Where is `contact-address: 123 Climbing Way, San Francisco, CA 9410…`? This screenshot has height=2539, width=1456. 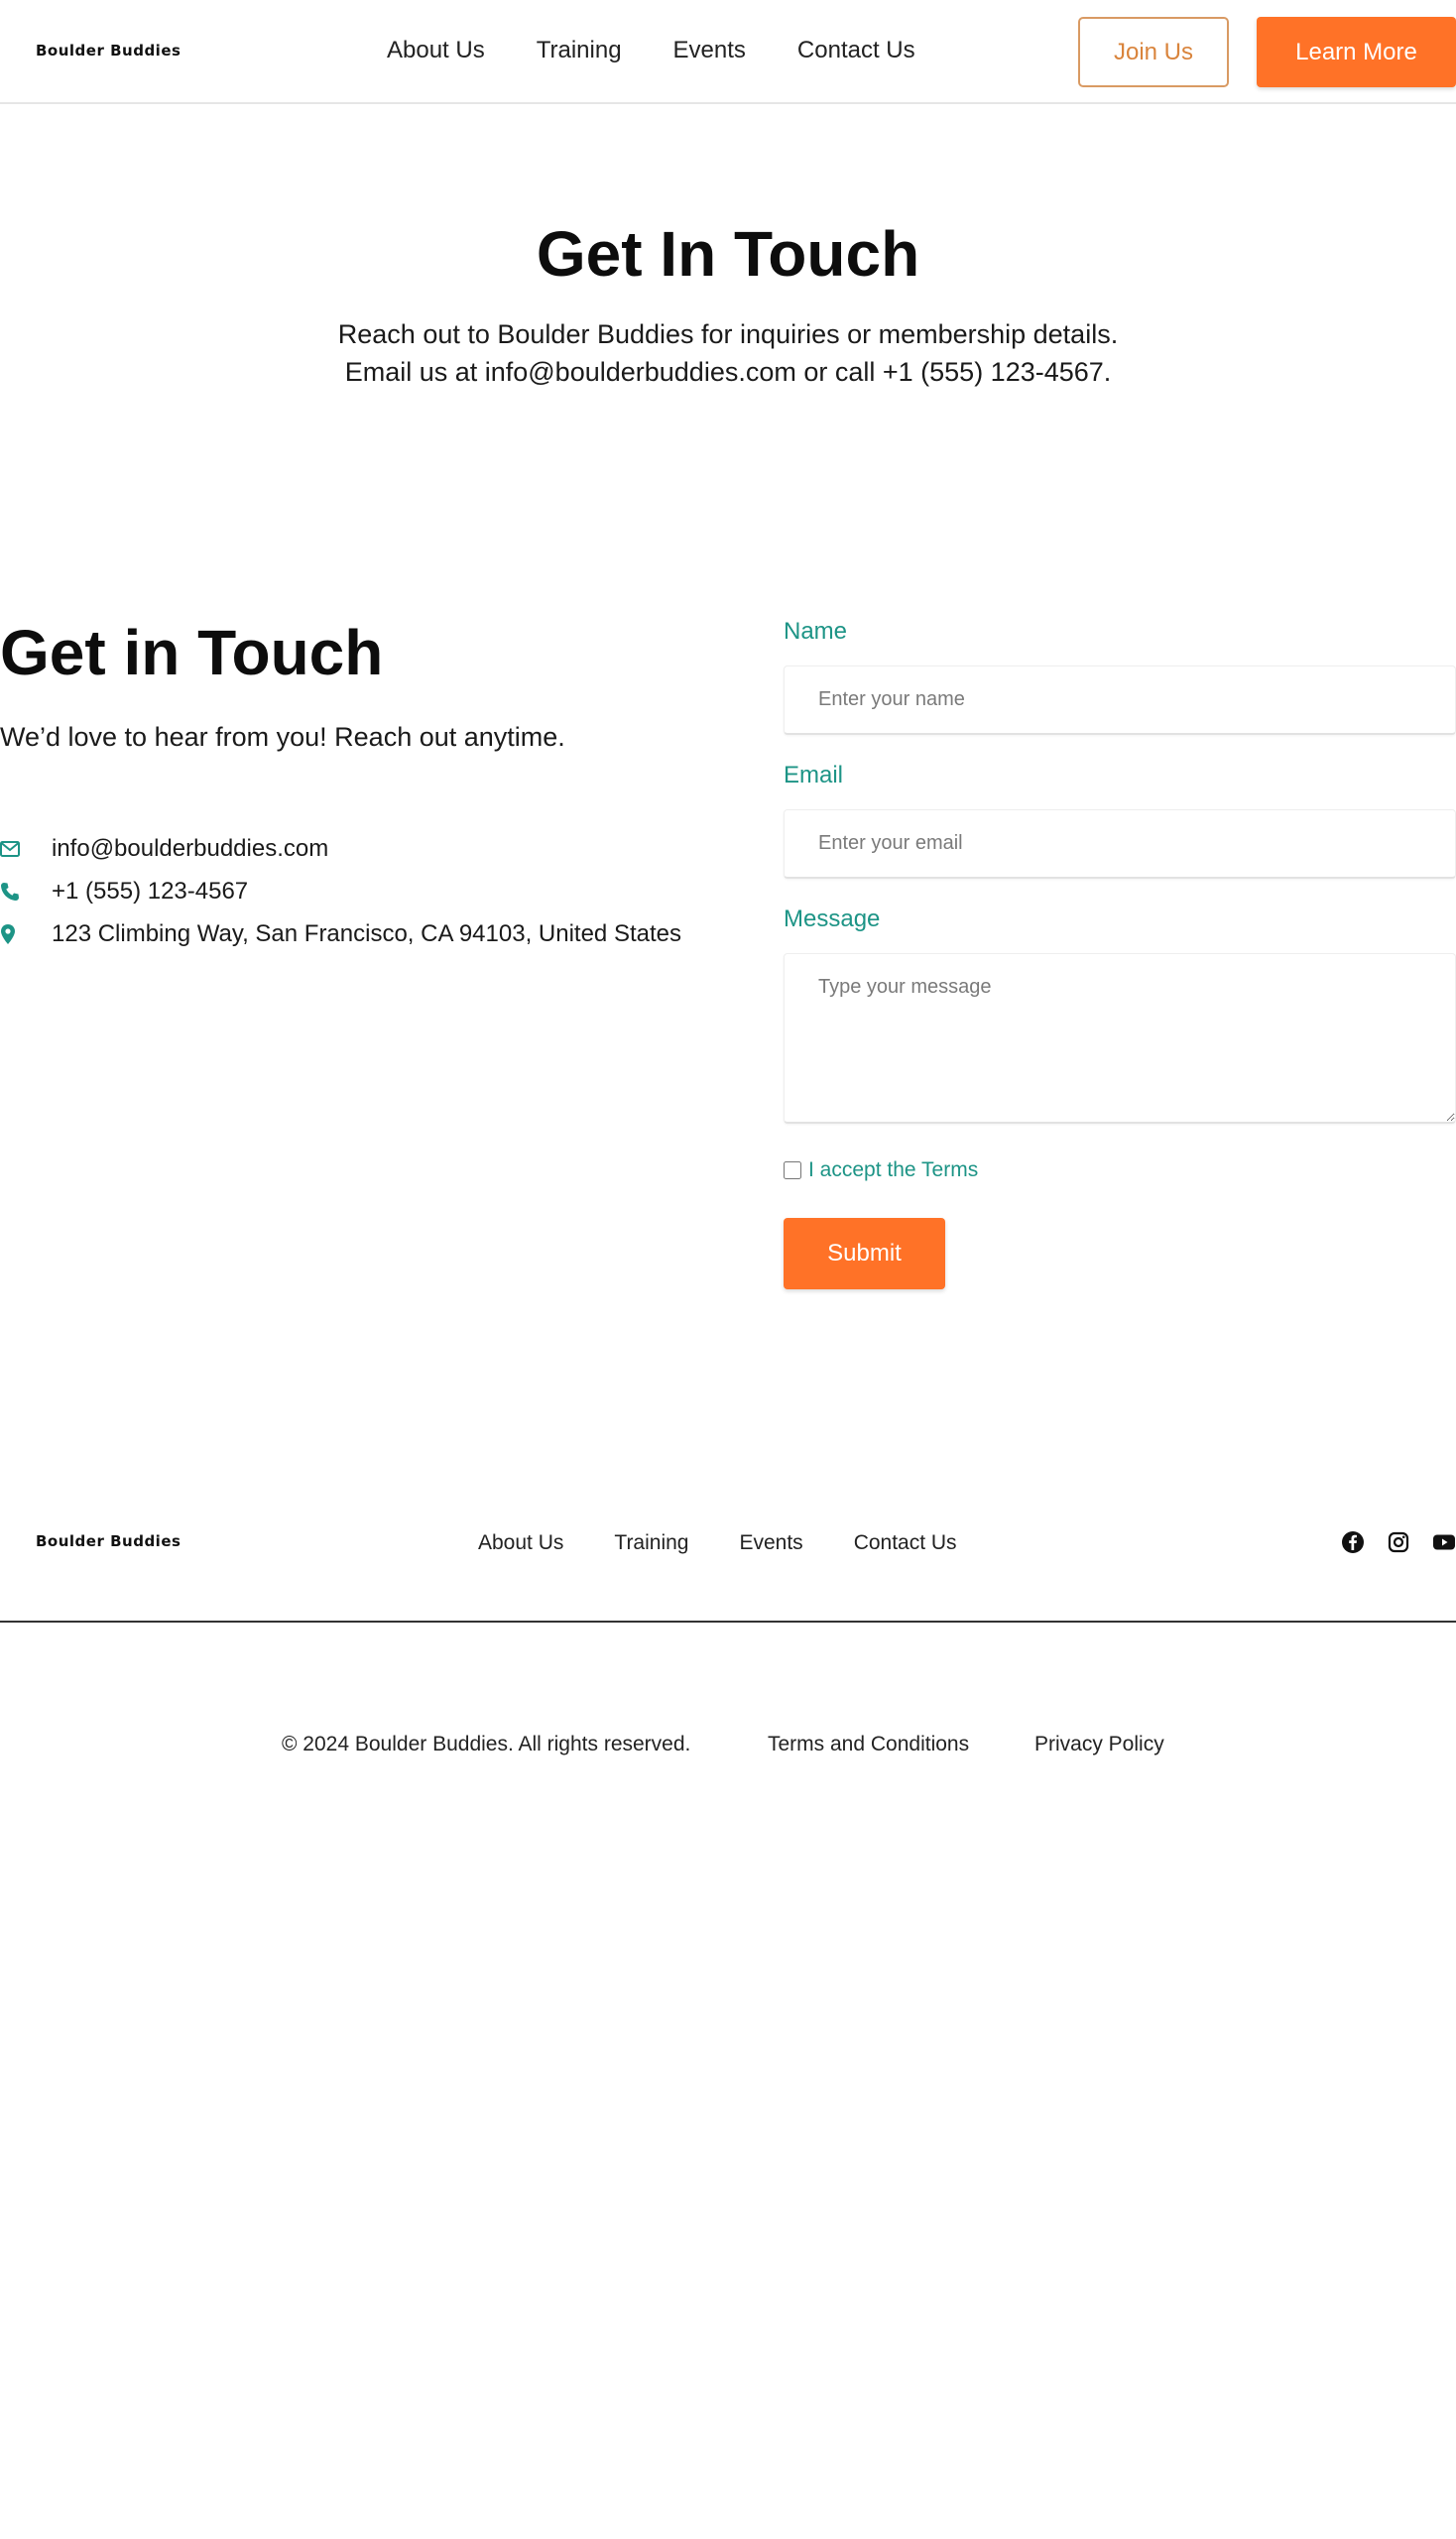
contact-address: 123 Climbing Way, San Francisco, CA 9410… is located at coordinates (366, 933).